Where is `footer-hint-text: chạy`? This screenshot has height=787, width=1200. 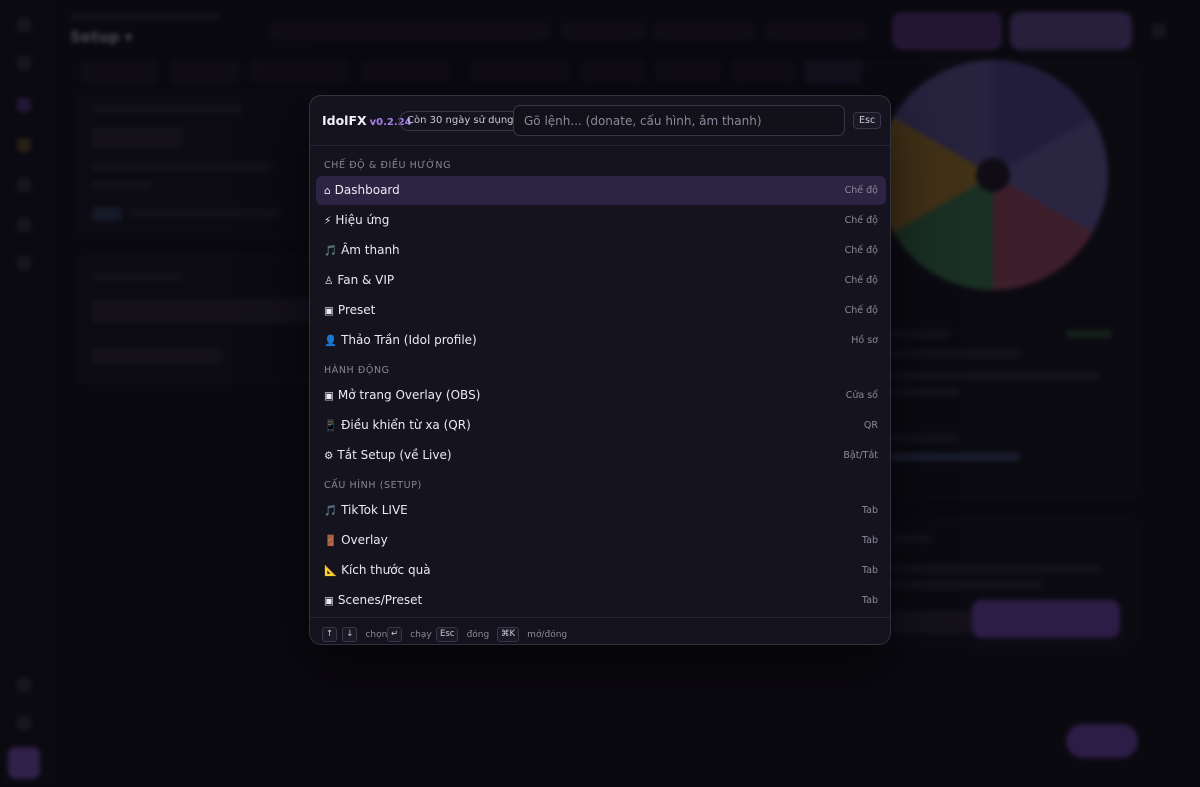 footer-hint-text: chạy is located at coordinates (421, 634).